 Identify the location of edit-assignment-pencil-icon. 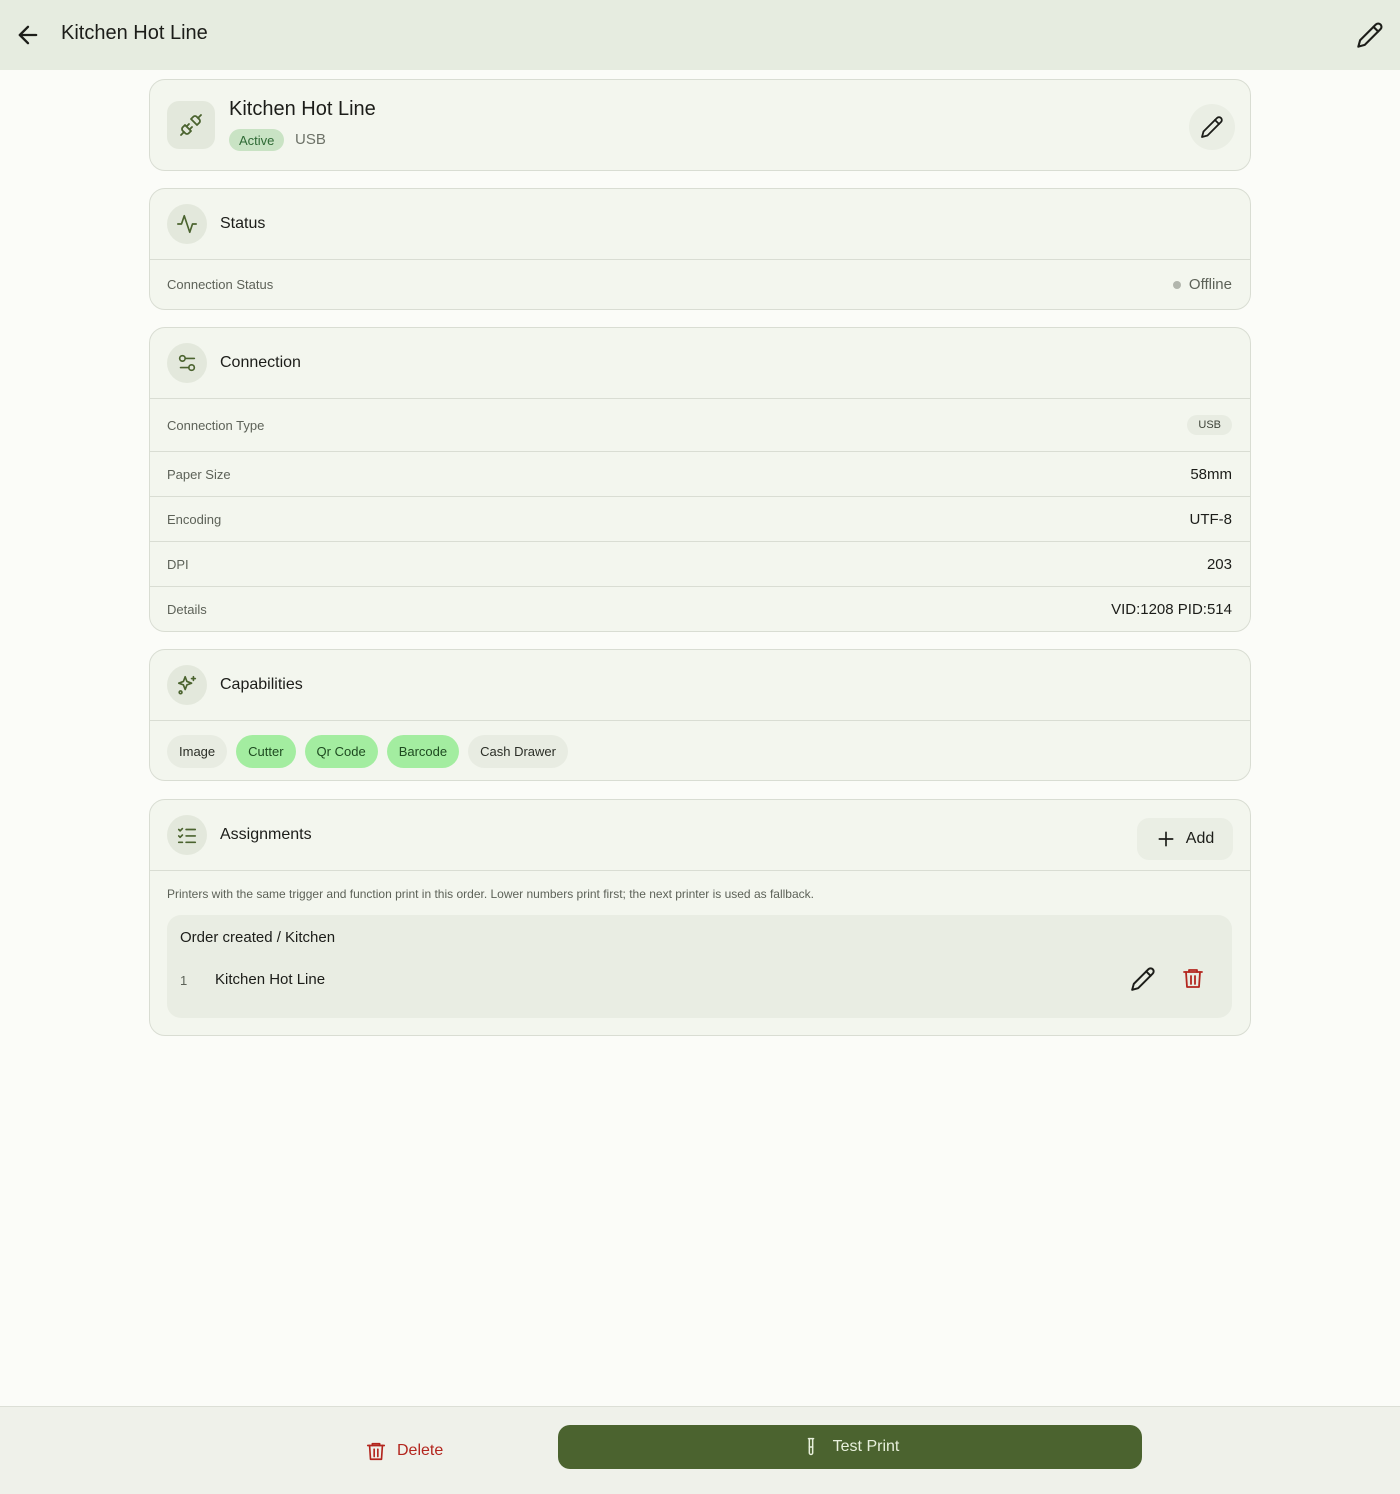
(1144, 980).